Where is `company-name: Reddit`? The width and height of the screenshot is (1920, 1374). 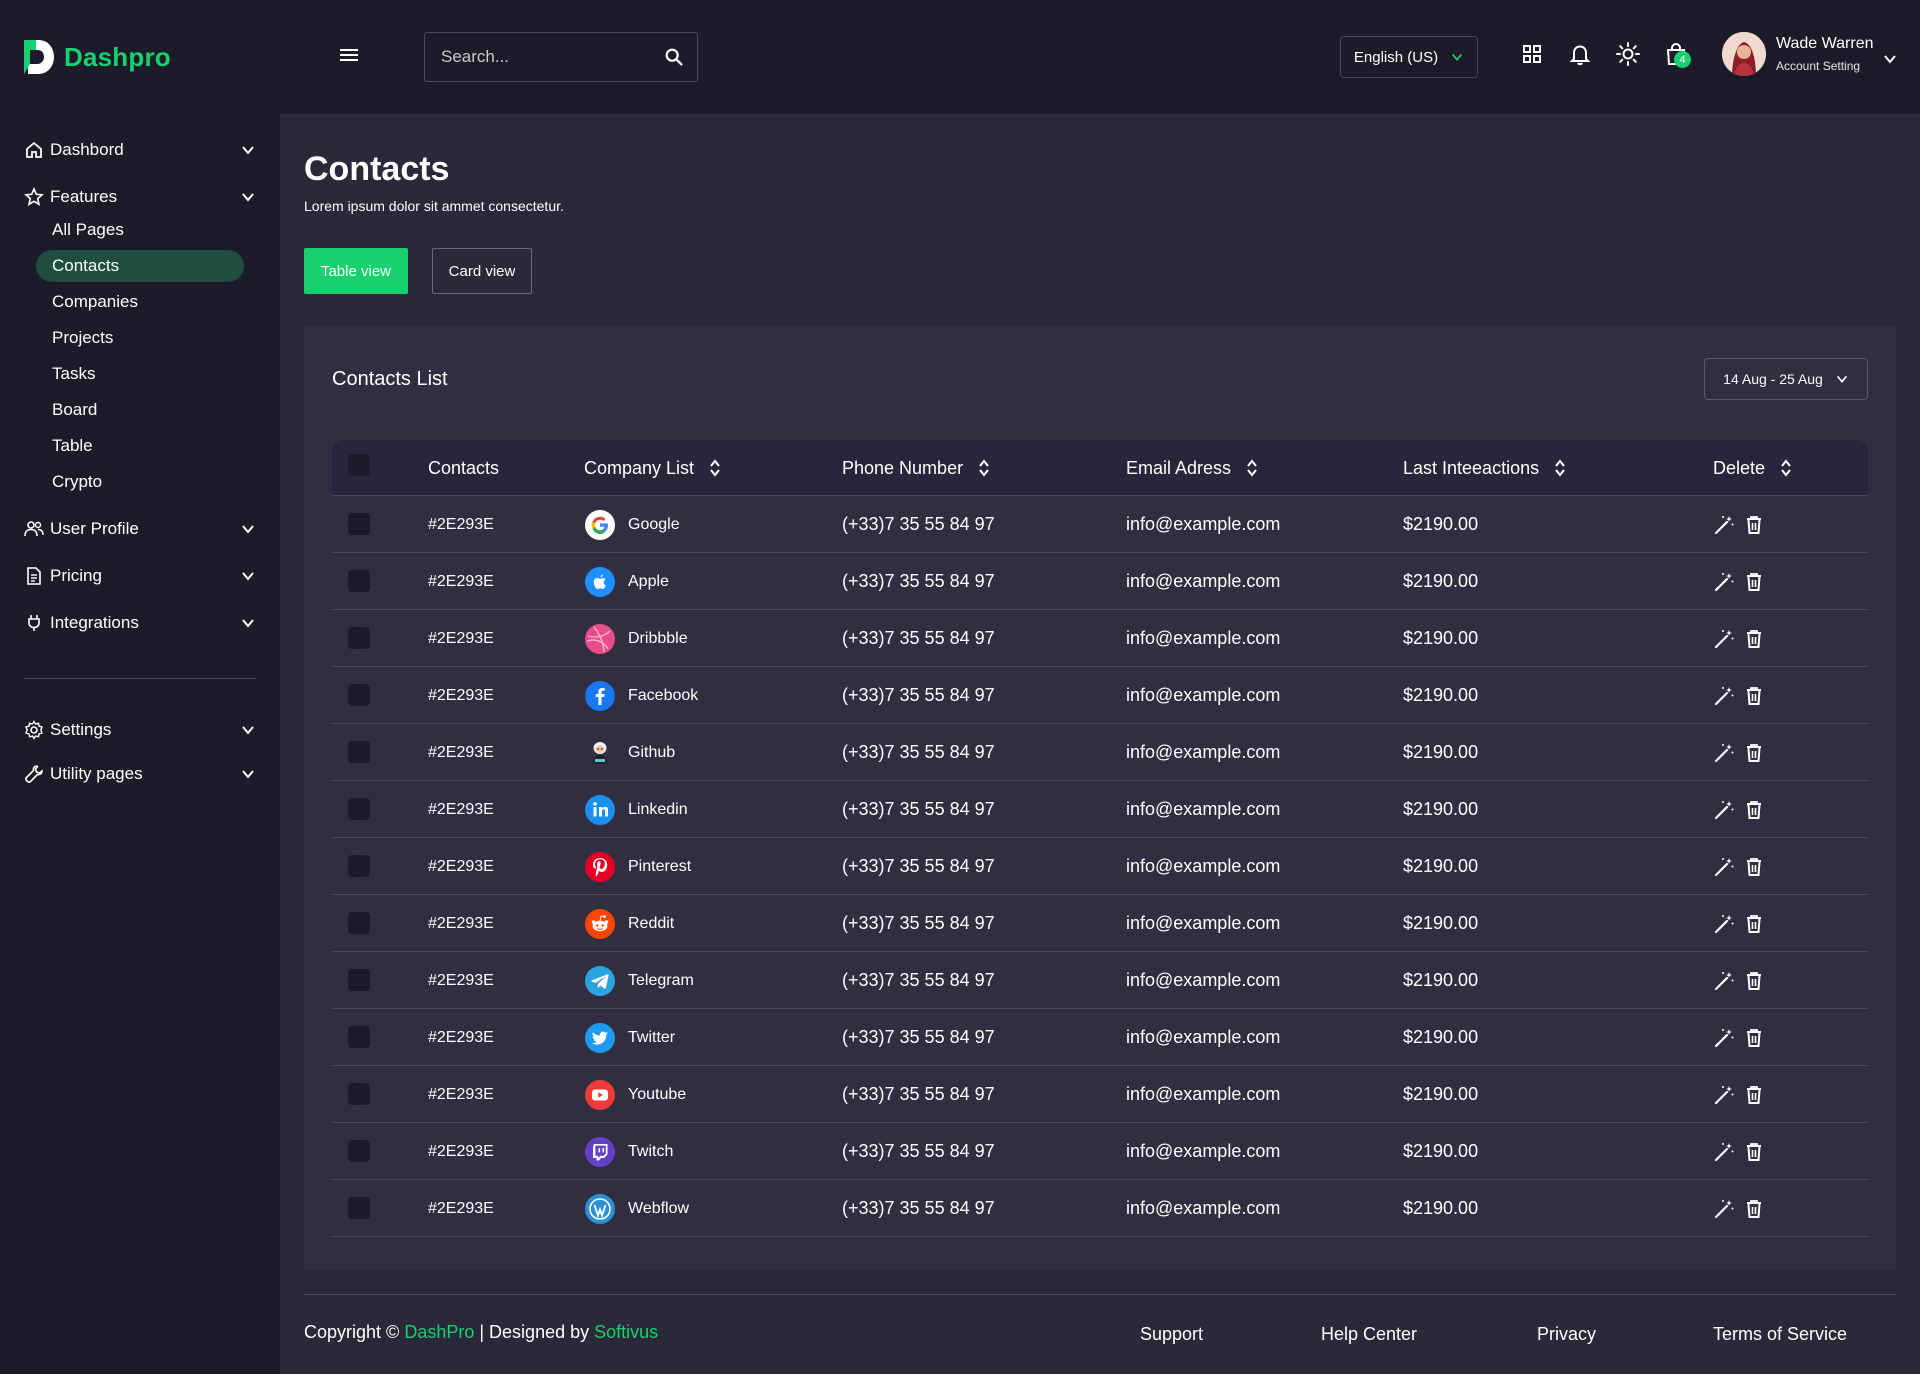 company-name: Reddit is located at coordinates (651, 923).